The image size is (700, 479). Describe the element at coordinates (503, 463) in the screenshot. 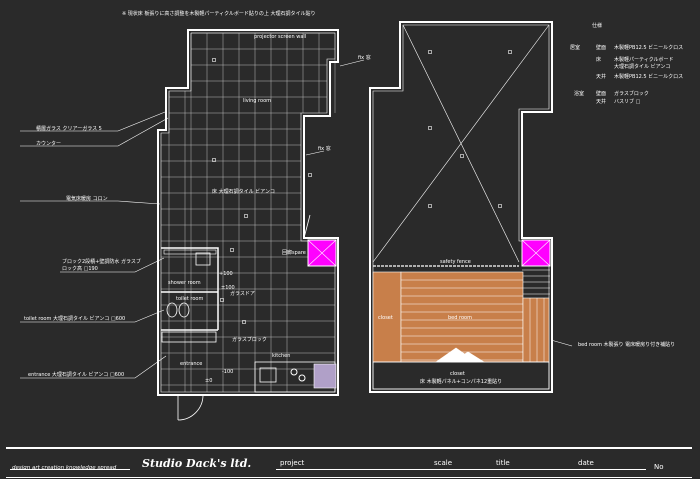

I see `title-field-label: title` at that location.